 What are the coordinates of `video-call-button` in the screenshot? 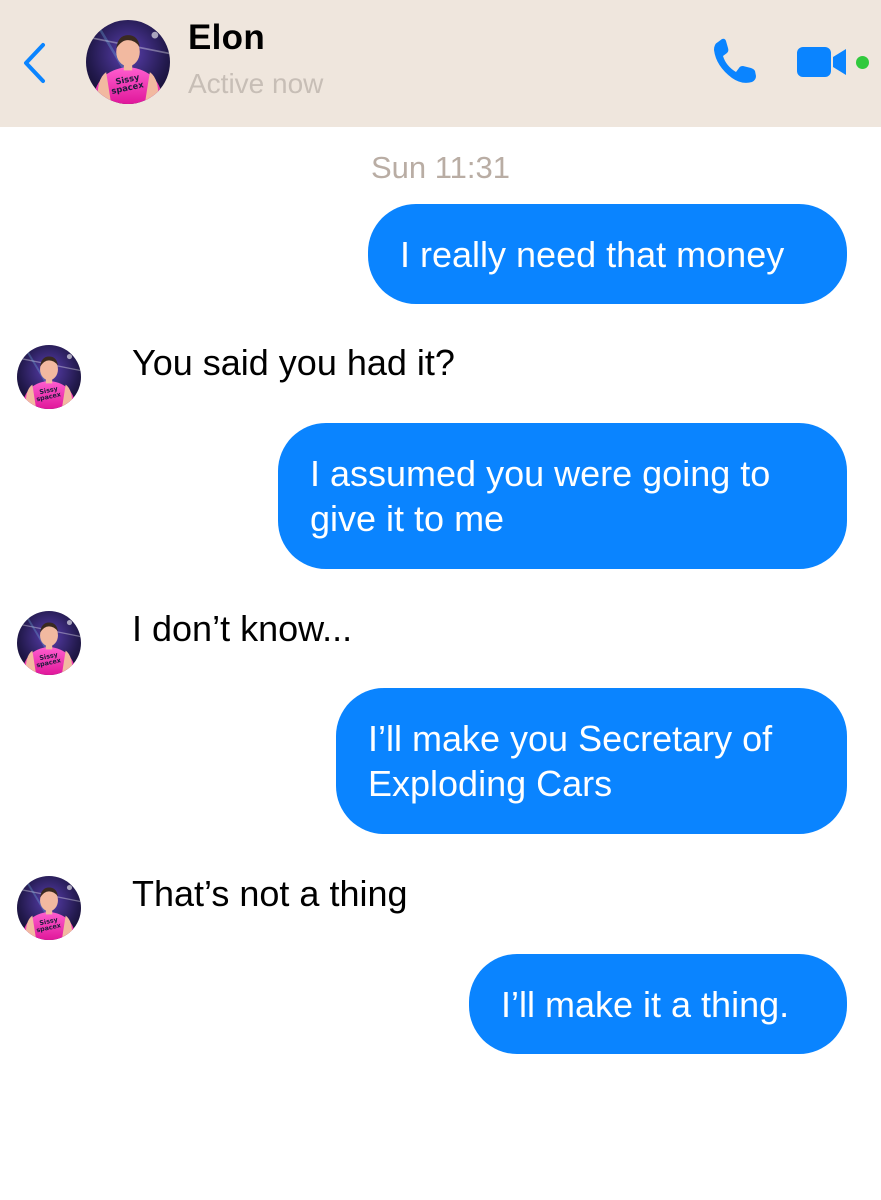 It's located at (822, 62).